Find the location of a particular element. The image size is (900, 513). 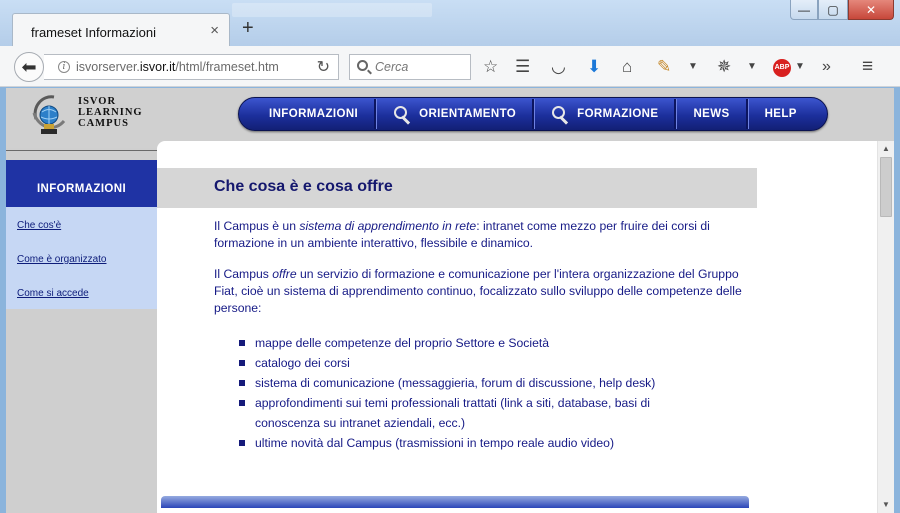

url-text: isvorserver.isvor.it/html/frameset.htm is located at coordinates (177, 67).